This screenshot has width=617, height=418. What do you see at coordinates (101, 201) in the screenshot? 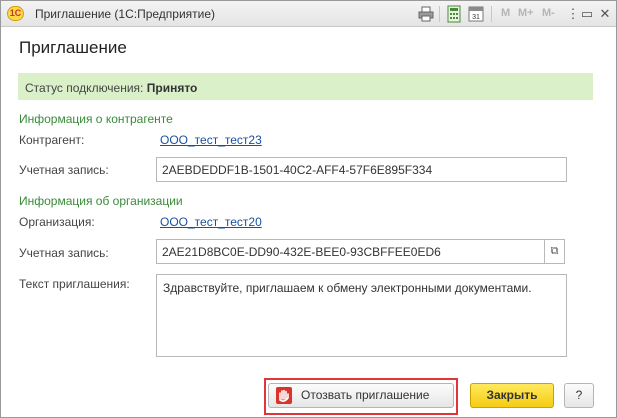
I see `organization-section-heading: Информация об организации` at bounding box center [101, 201].